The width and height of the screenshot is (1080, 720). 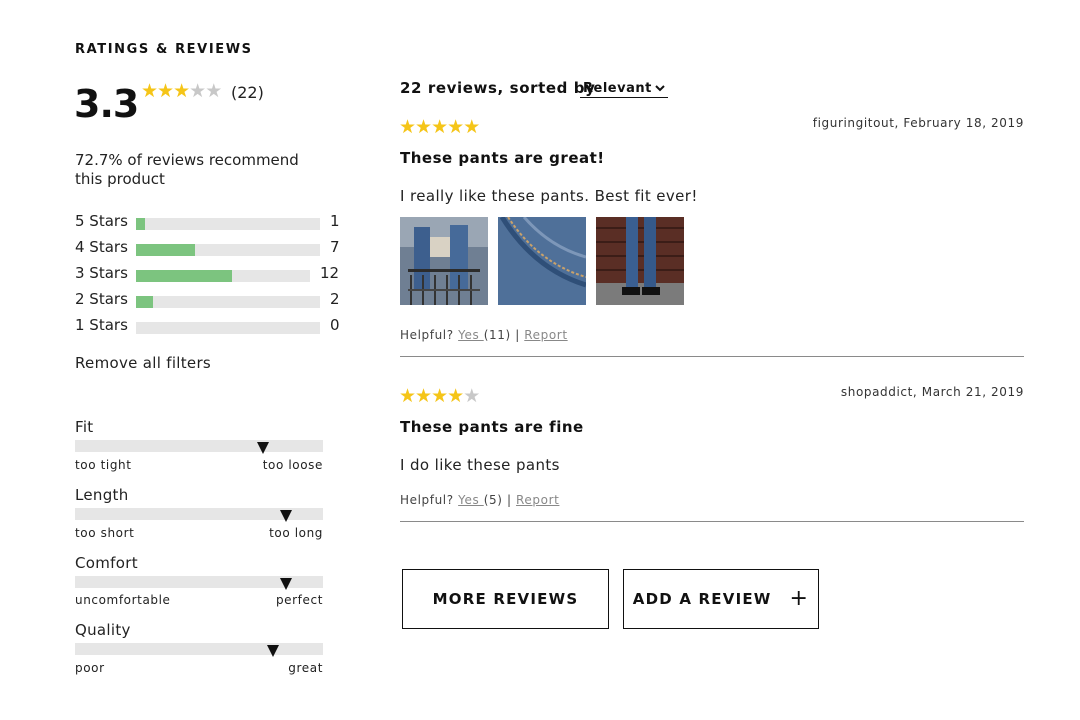 I want to click on attribute-quality-high: great, so click(x=305, y=668).